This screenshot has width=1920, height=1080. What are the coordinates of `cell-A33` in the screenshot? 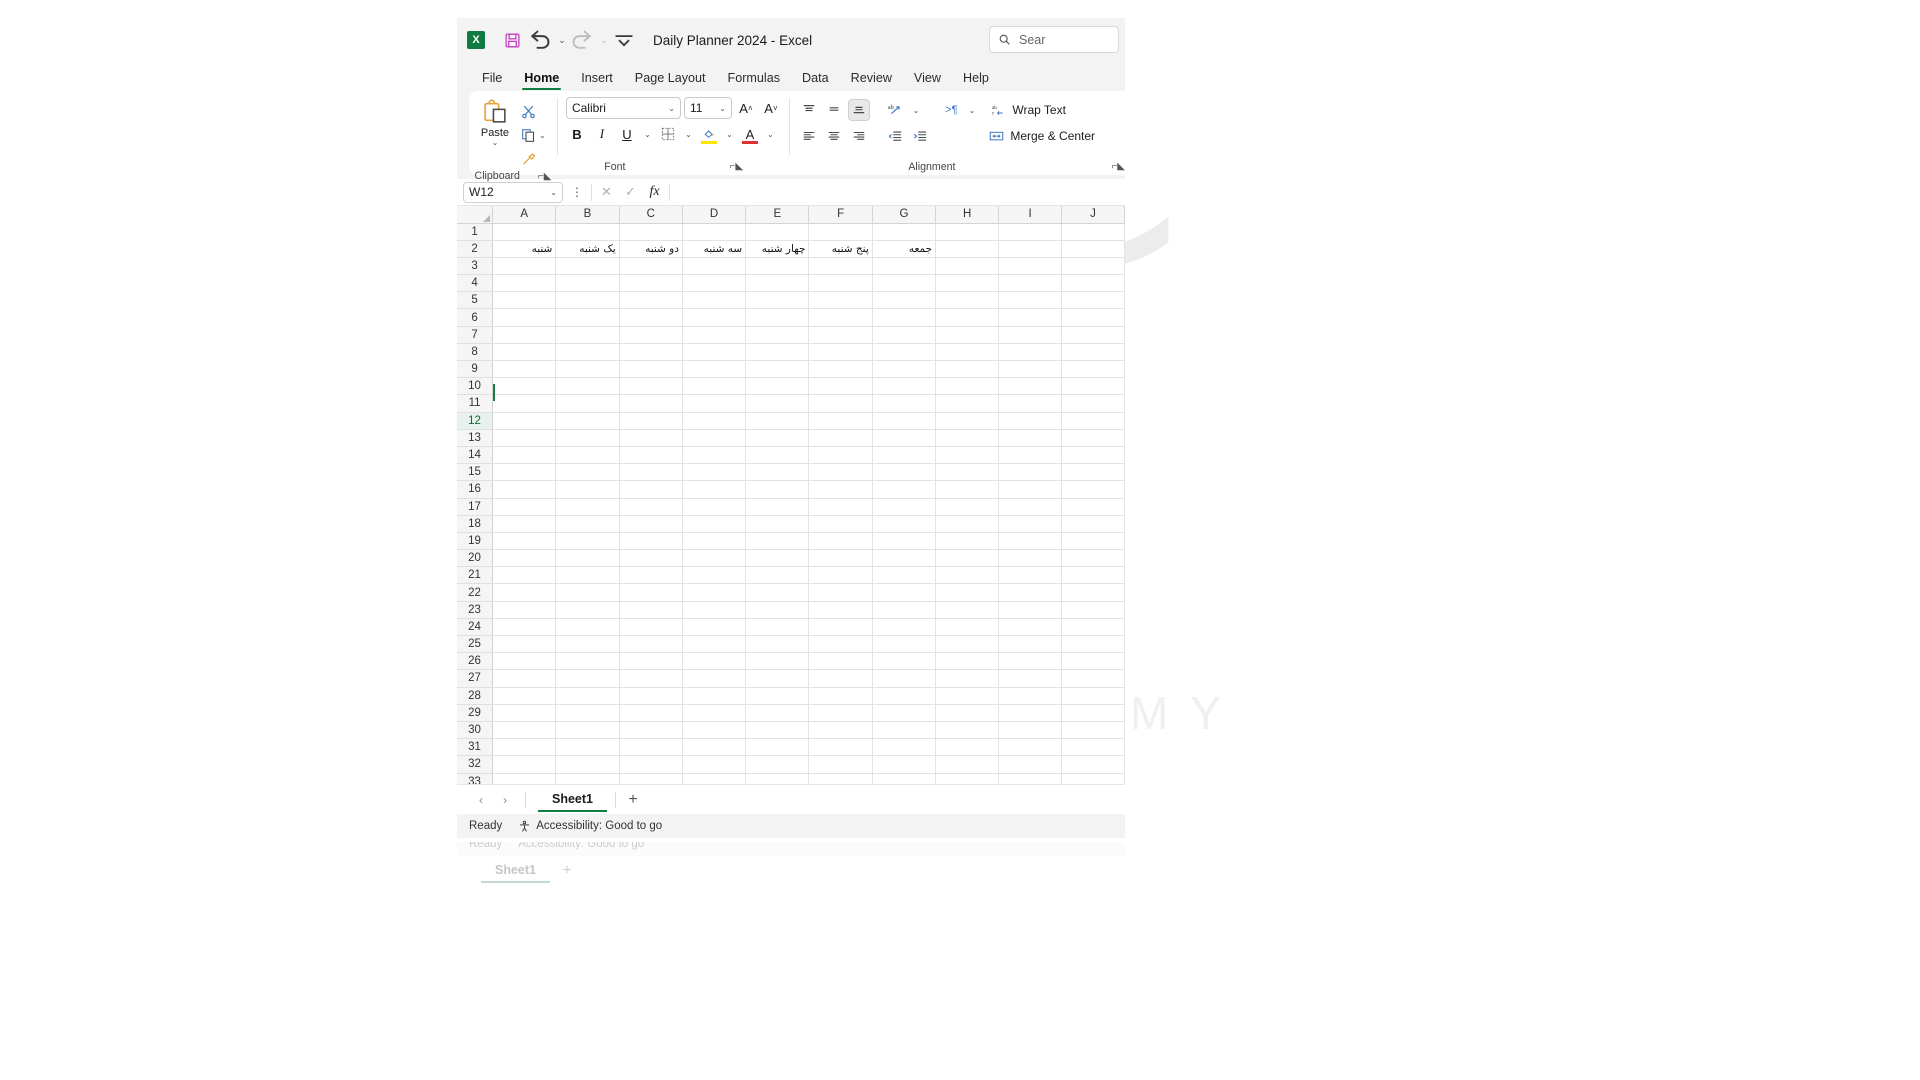 It's located at (524, 778).